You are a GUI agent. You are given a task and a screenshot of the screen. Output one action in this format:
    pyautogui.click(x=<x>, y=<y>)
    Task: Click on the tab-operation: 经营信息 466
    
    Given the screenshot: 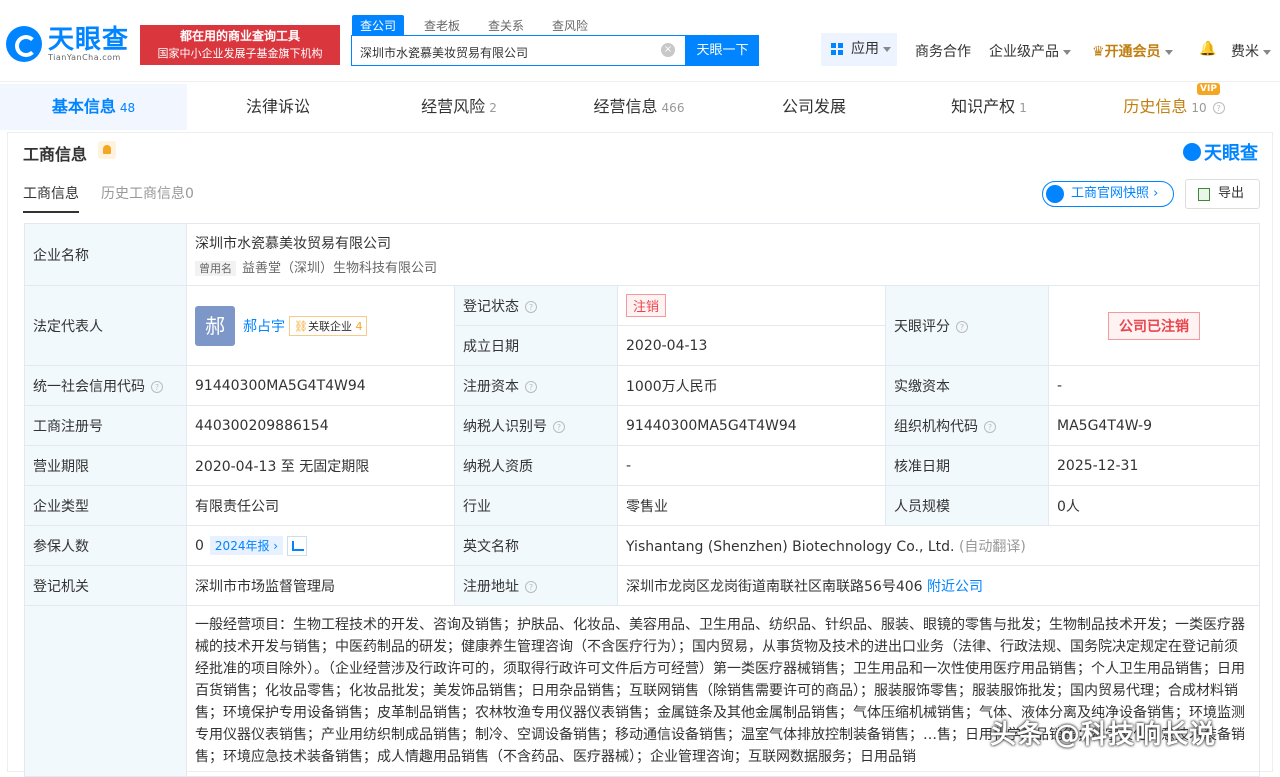 What is the action you would take?
    pyautogui.click(x=639, y=107)
    